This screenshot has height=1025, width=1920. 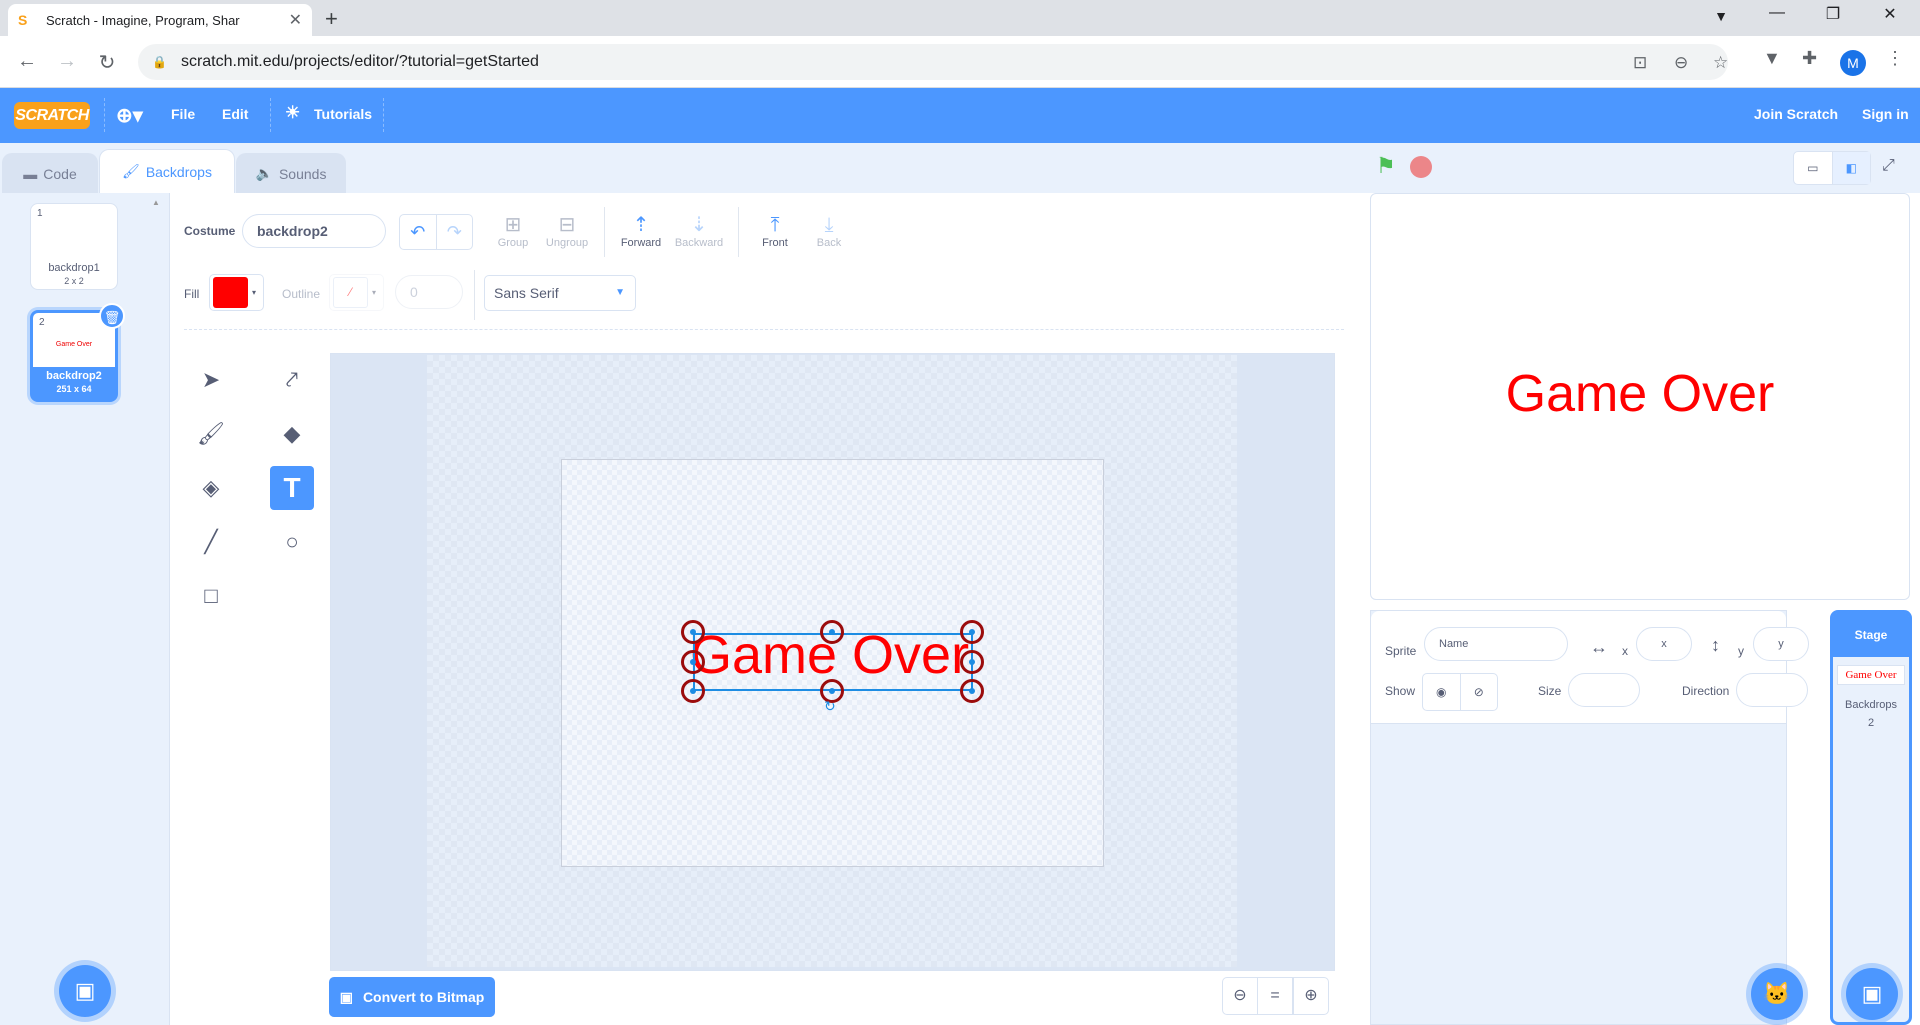 What do you see at coordinates (85, 991) in the screenshot?
I see `choose-backdrop-button: ▣` at bounding box center [85, 991].